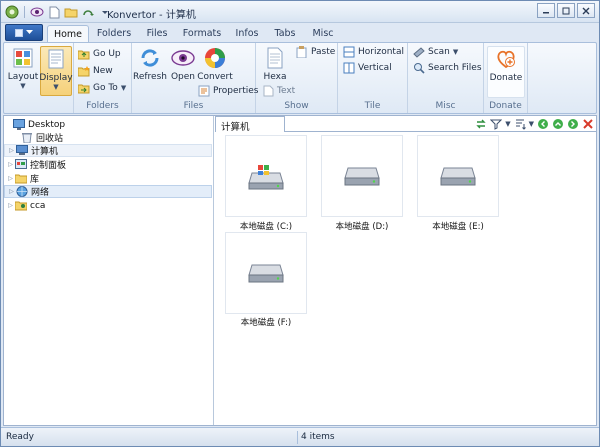  Describe the element at coordinates (215, 64) in the screenshot. I see `convert-button: Convert` at that location.